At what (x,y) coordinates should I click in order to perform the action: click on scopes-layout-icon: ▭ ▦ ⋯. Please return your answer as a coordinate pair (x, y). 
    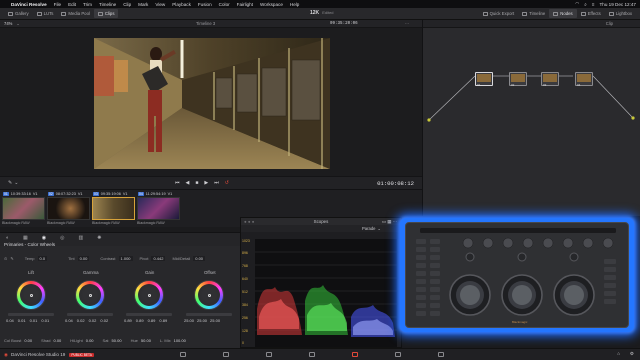
    Looking at the image, I should click on (389, 222).